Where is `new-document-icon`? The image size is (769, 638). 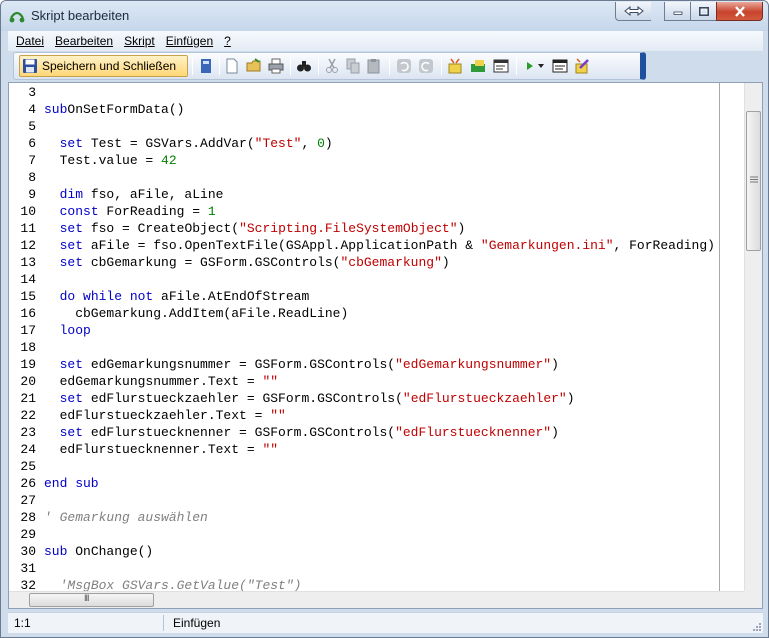
new-document-icon is located at coordinates (232, 66).